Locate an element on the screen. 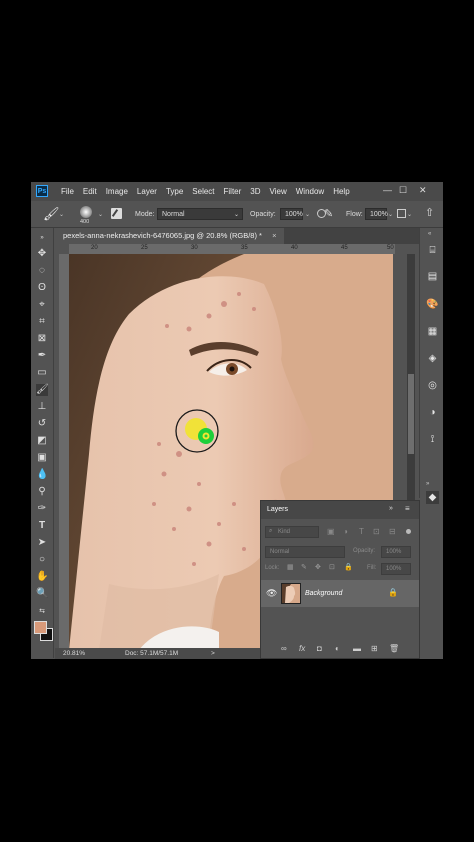 The height and width of the screenshot is (842, 474). dodge-tool-icon: ⚲ is located at coordinates (42, 492).